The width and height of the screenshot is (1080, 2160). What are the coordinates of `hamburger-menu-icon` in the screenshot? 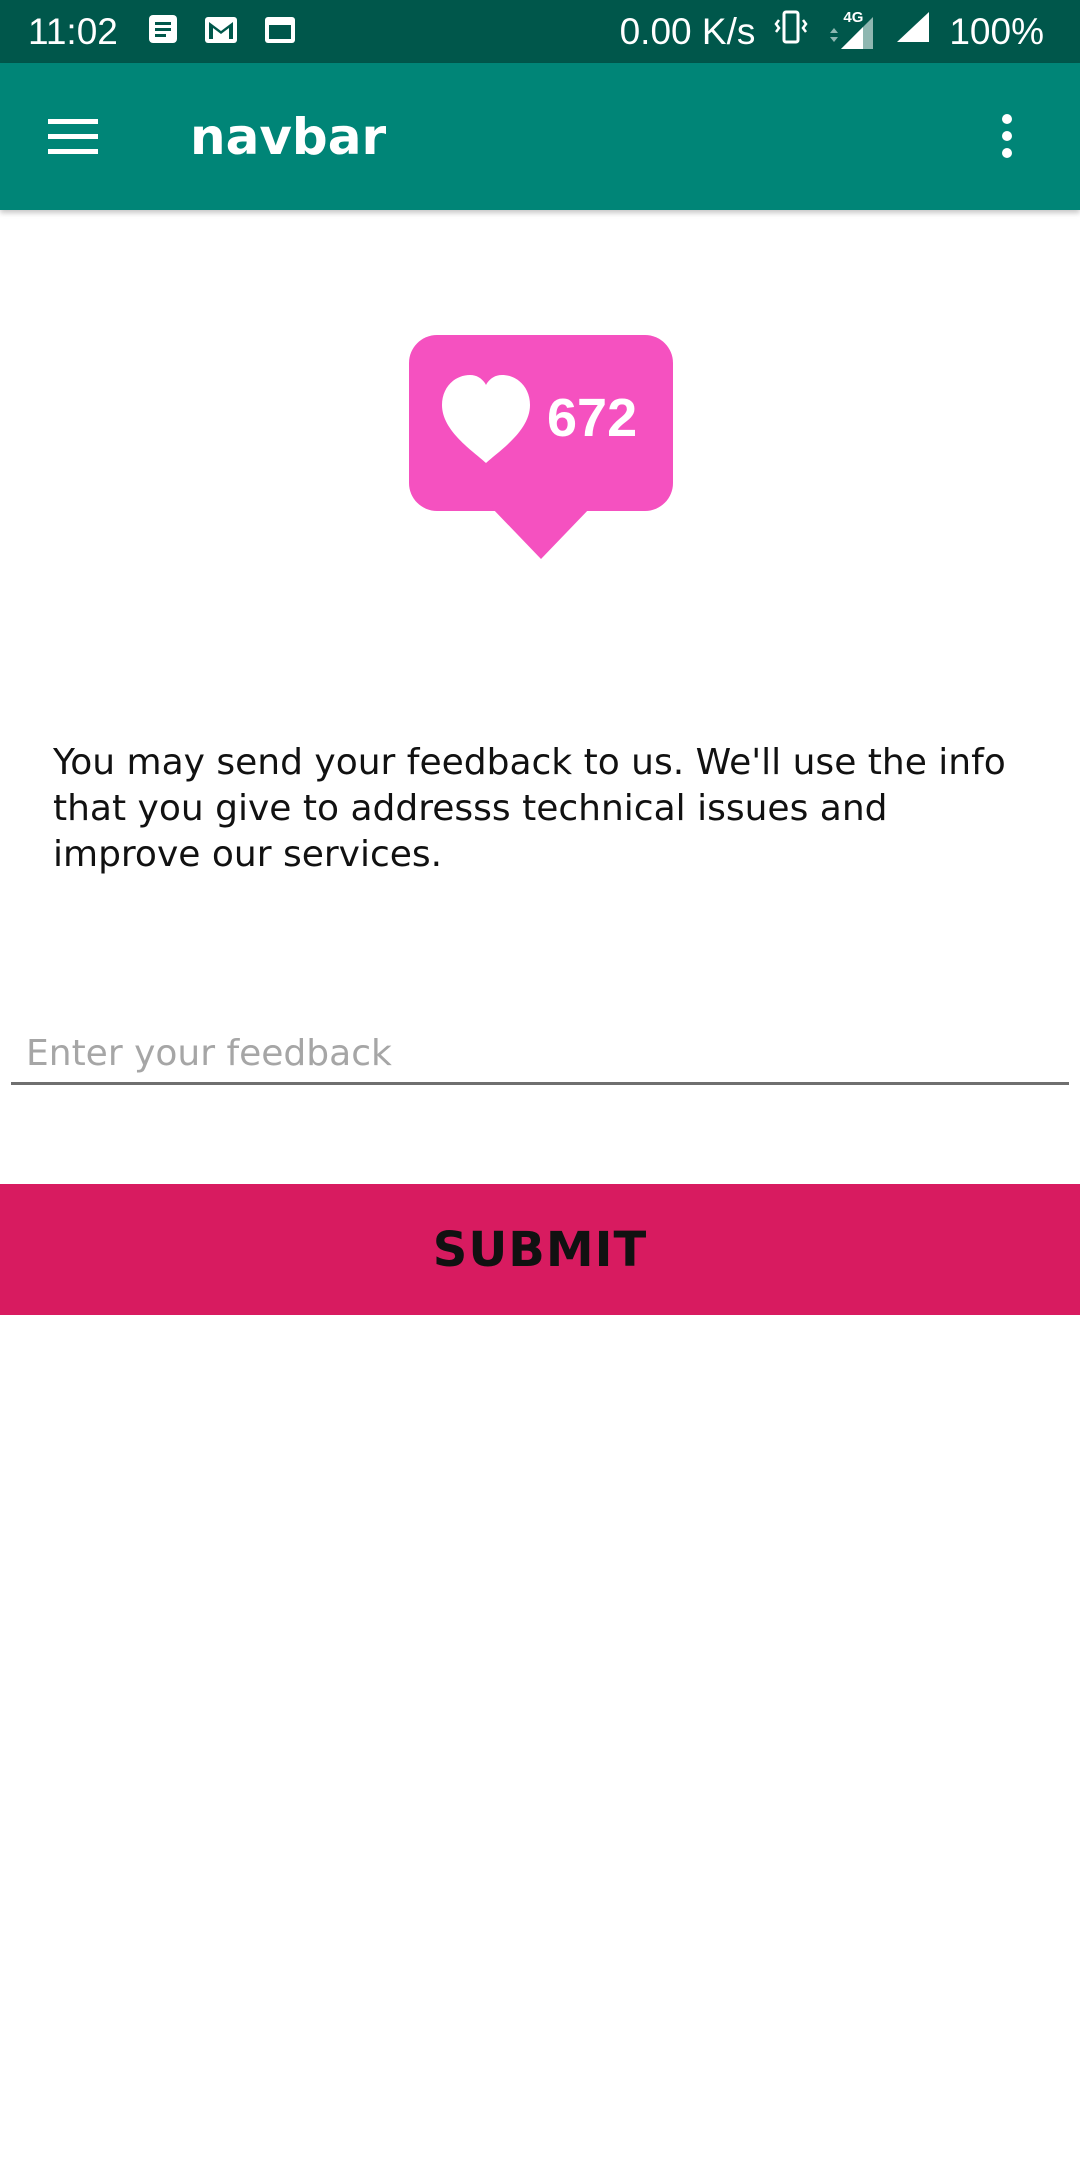 It's located at (73, 136).